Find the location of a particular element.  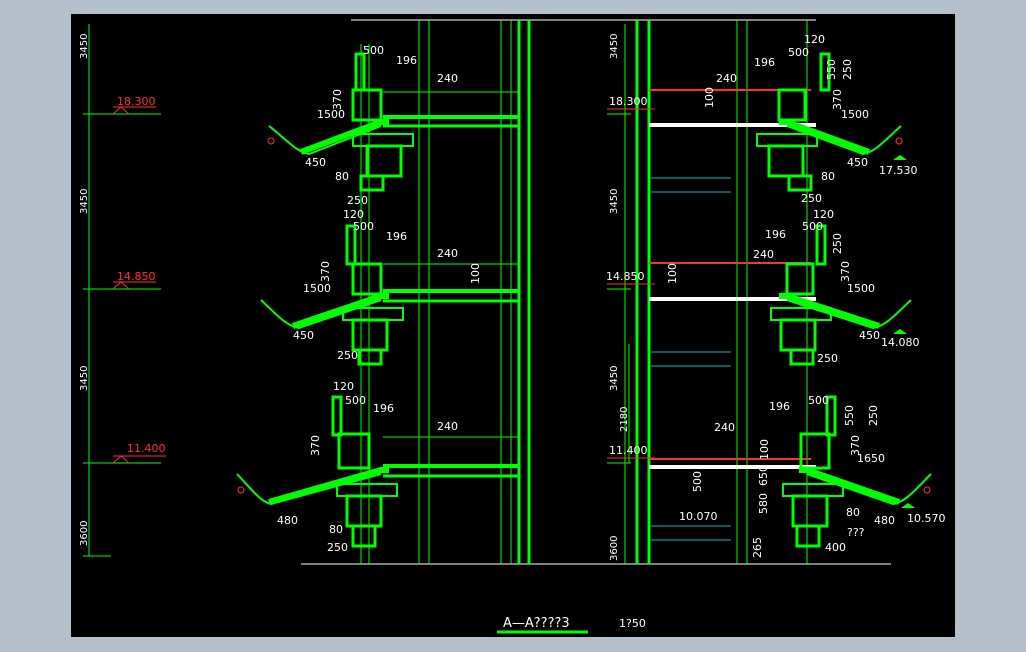

rt3-480: 480 is located at coordinates (884, 520).